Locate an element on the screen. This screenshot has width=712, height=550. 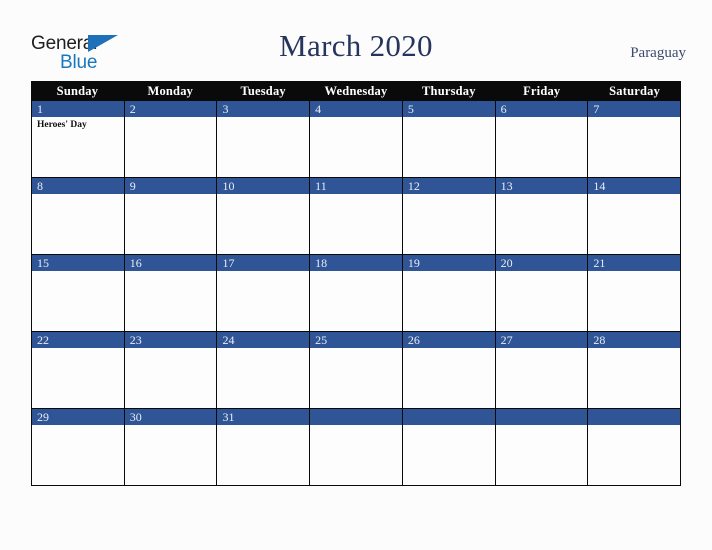
day-cell-18: 18 is located at coordinates (356, 293).